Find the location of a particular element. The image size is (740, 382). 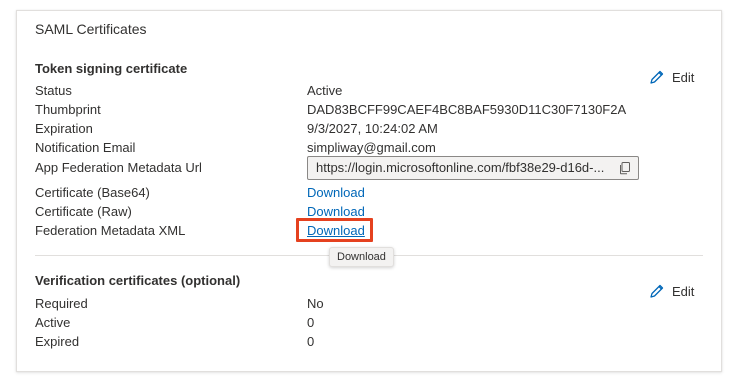

row-expired: Expired 0 is located at coordinates (345, 343).